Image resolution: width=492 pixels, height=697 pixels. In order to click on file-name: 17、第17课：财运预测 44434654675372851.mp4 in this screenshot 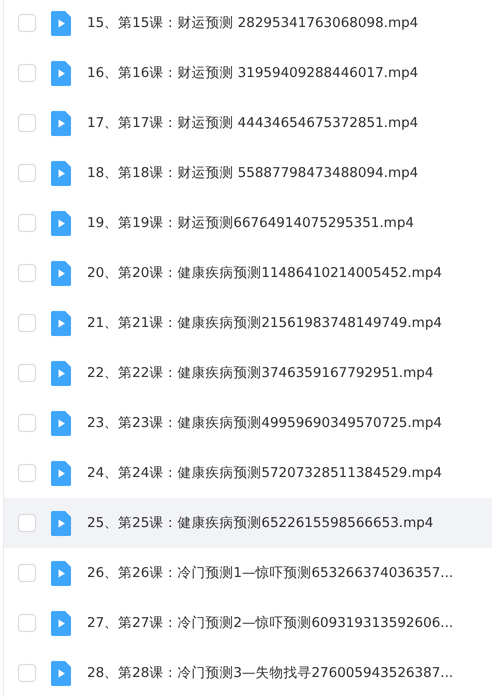, I will do `click(252, 123)`.